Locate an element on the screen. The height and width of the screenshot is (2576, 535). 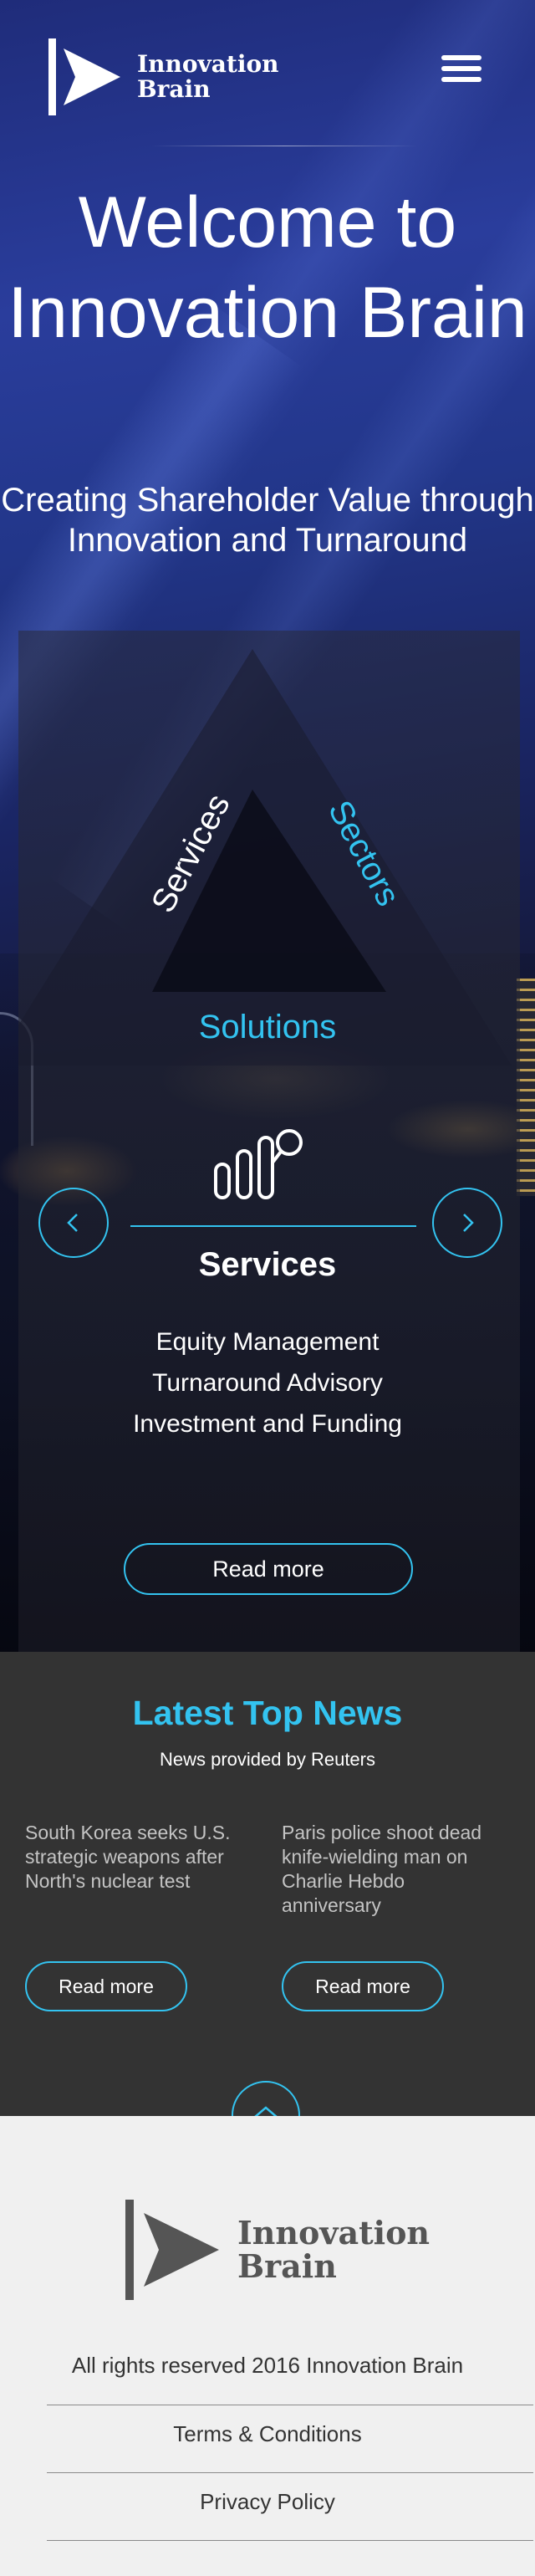
back-to-top-mask is located at coordinates (266, 2135).